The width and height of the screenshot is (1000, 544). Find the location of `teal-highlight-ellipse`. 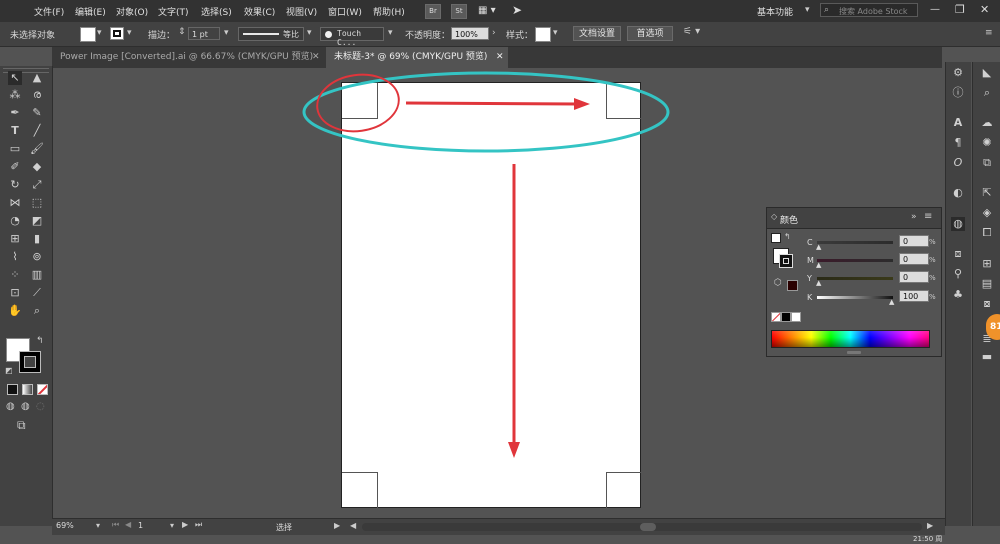

teal-highlight-ellipse is located at coordinates (486, 112).